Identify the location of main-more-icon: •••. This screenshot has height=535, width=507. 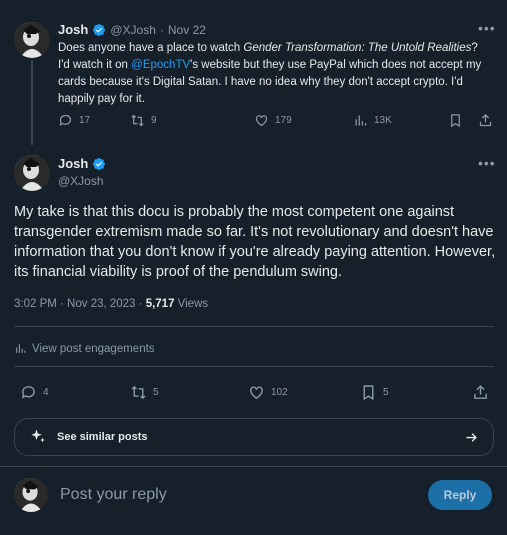
(487, 163).